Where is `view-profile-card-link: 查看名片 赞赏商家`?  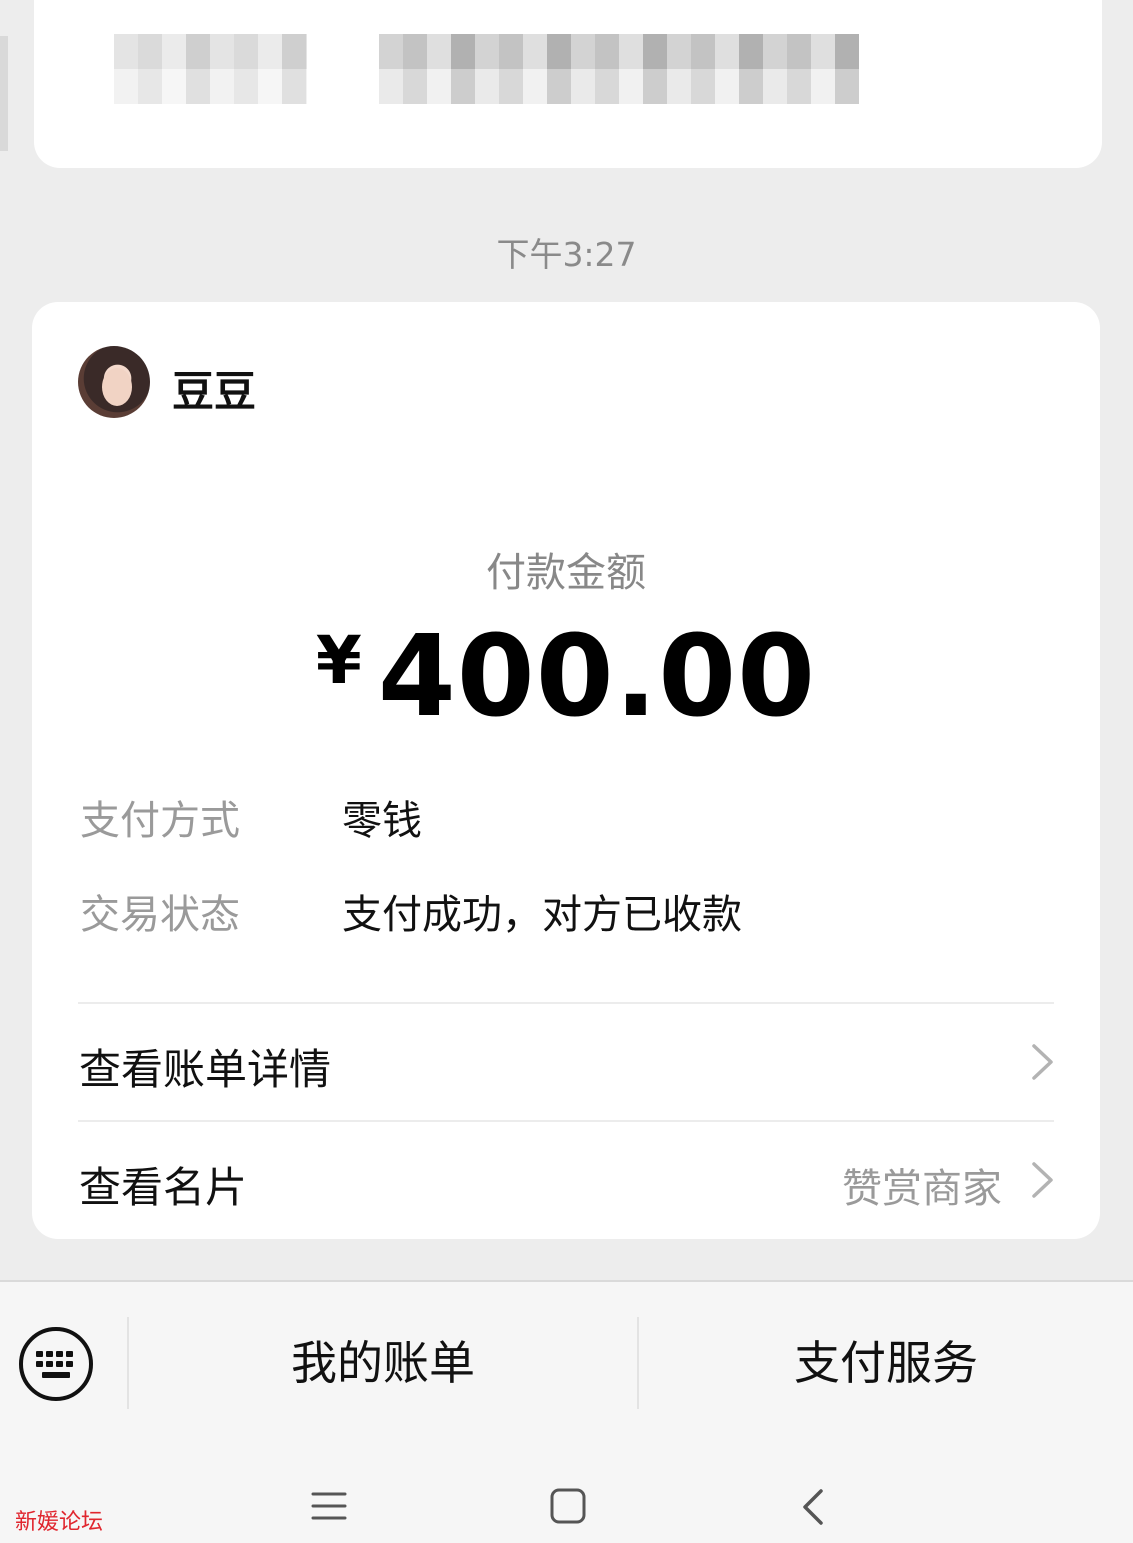 view-profile-card-link: 查看名片 赞赏商家 is located at coordinates (566, 1180).